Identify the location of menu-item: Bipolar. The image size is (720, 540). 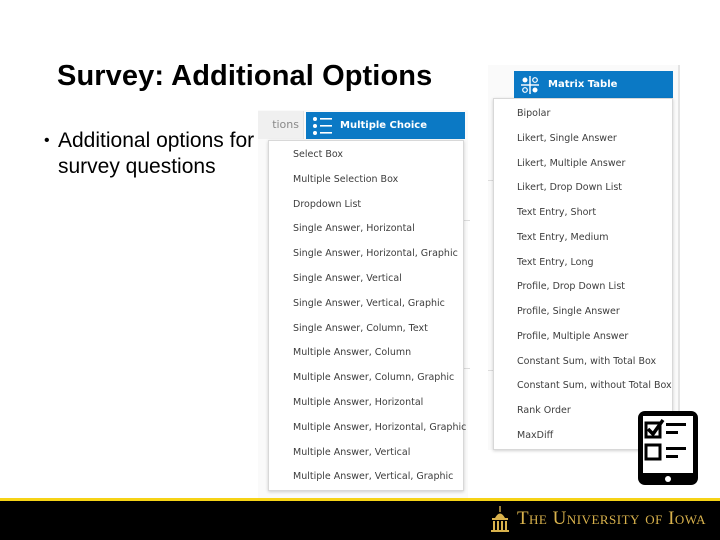
(533, 113).